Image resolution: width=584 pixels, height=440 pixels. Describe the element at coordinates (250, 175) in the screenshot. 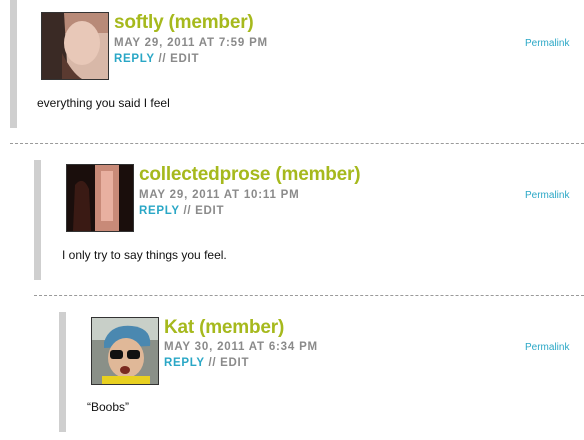

I see `comment-author: collectedprose (member)` at that location.